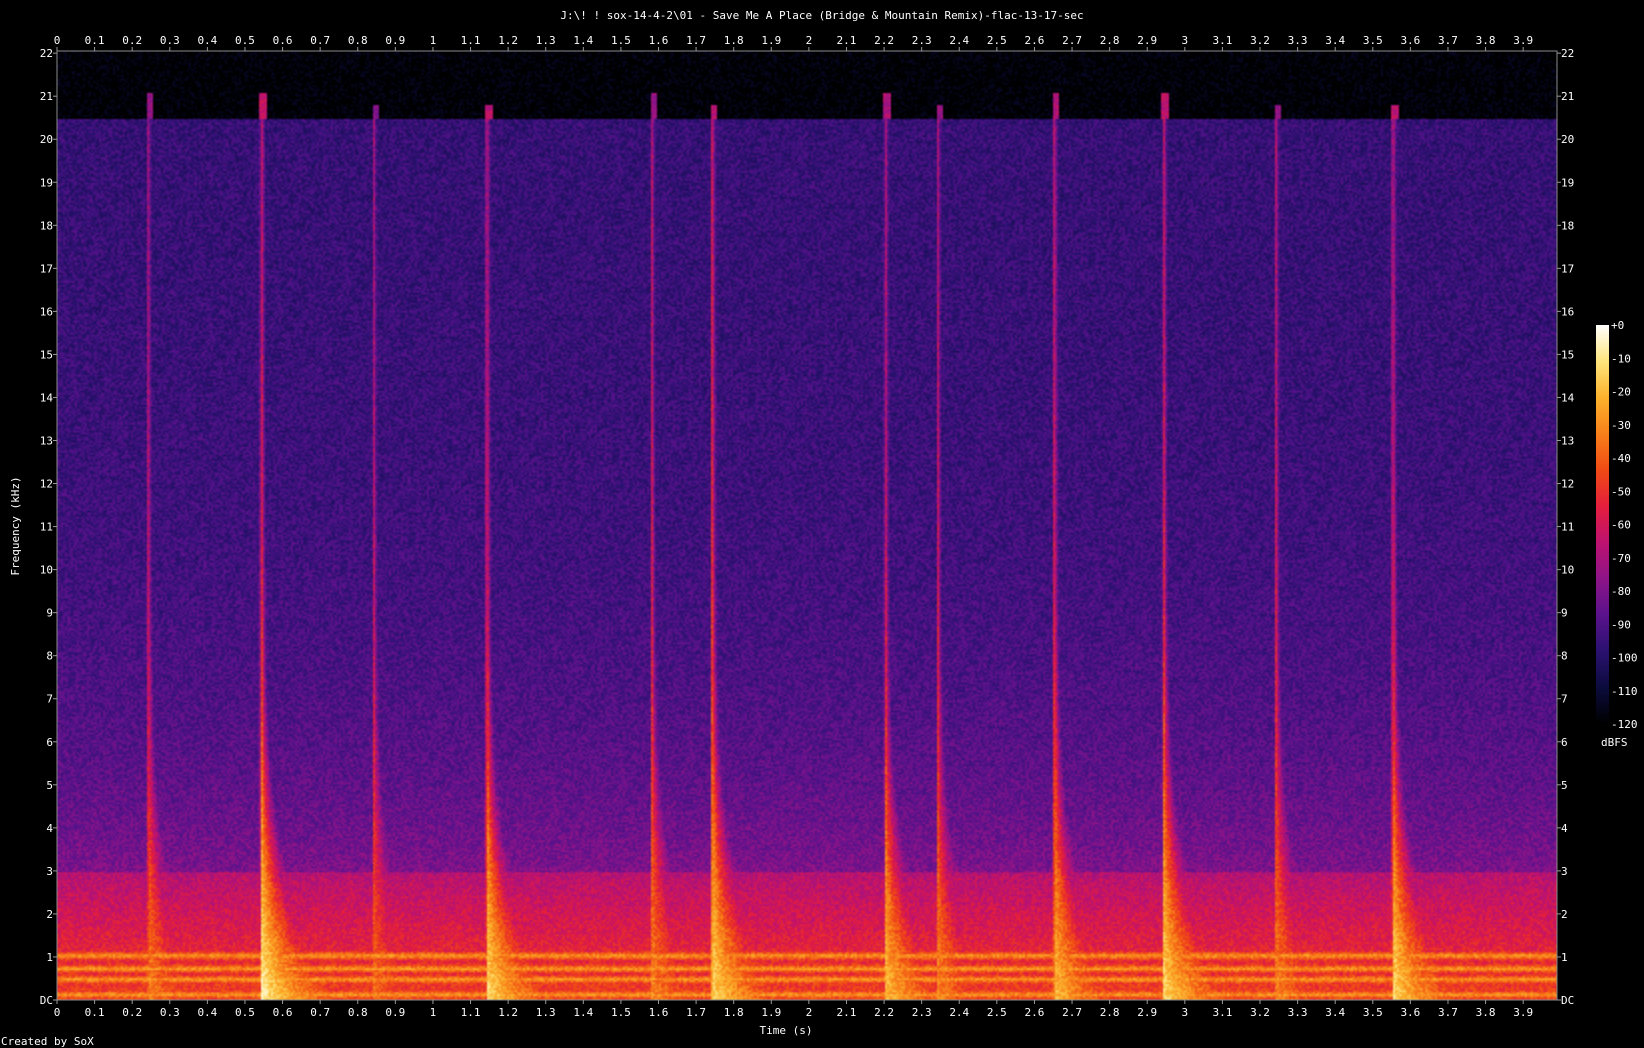 Image resolution: width=1644 pixels, height=1048 pixels. I want to click on x-tick-label: 1.4, so click(583, 1012).